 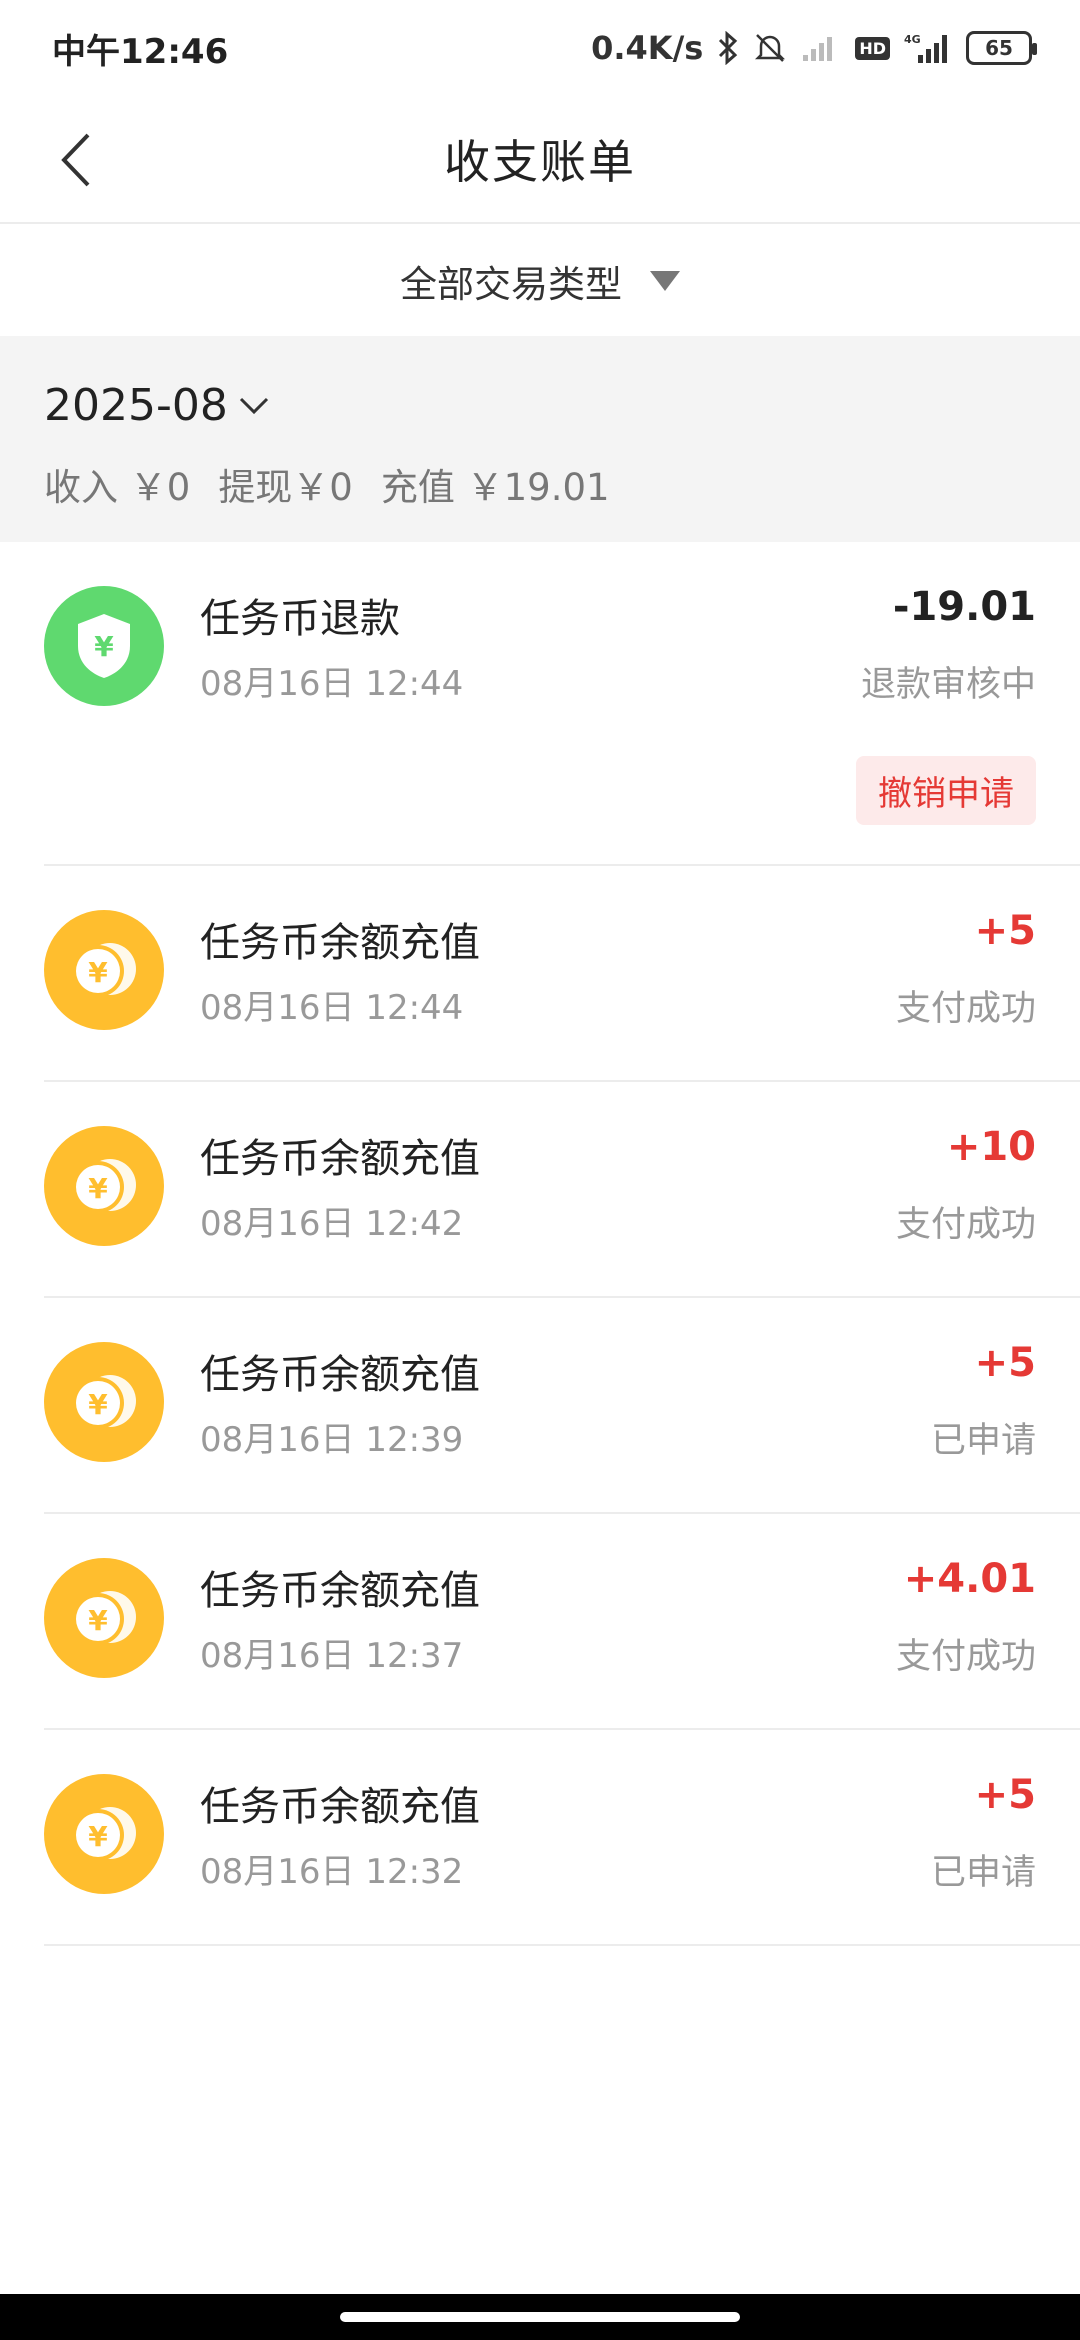 I want to click on chevron-down-icon, so click(x=254, y=406).